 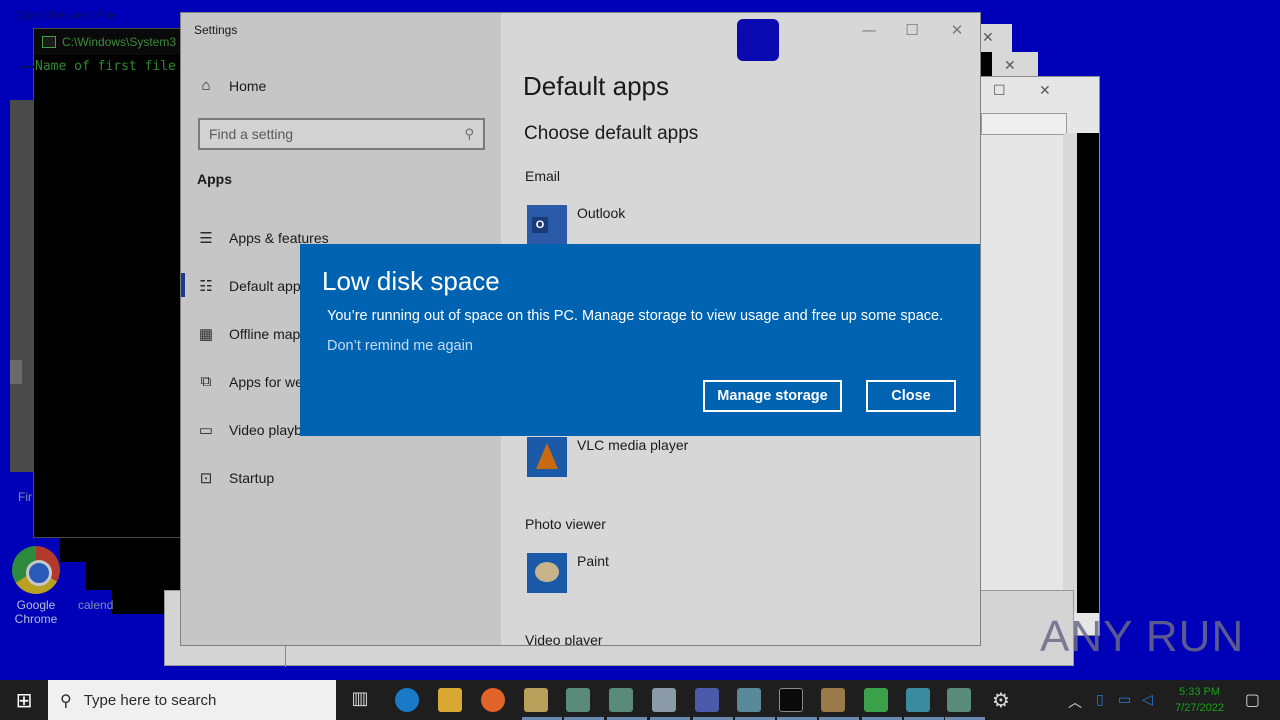 I want to click on cmd-title: C:\Windows\System3, so click(x=119, y=42).